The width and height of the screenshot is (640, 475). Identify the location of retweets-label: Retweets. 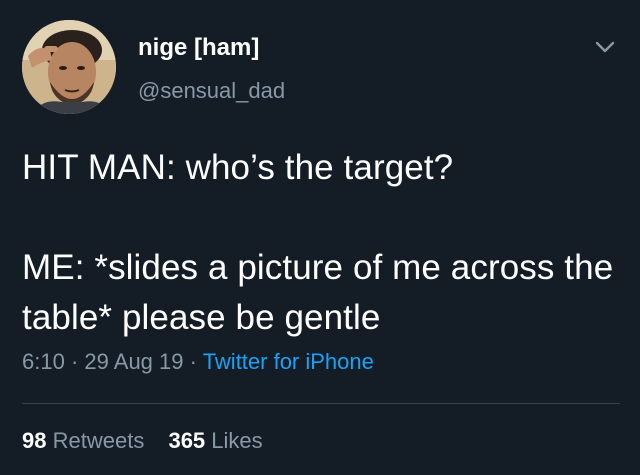
(98, 440).